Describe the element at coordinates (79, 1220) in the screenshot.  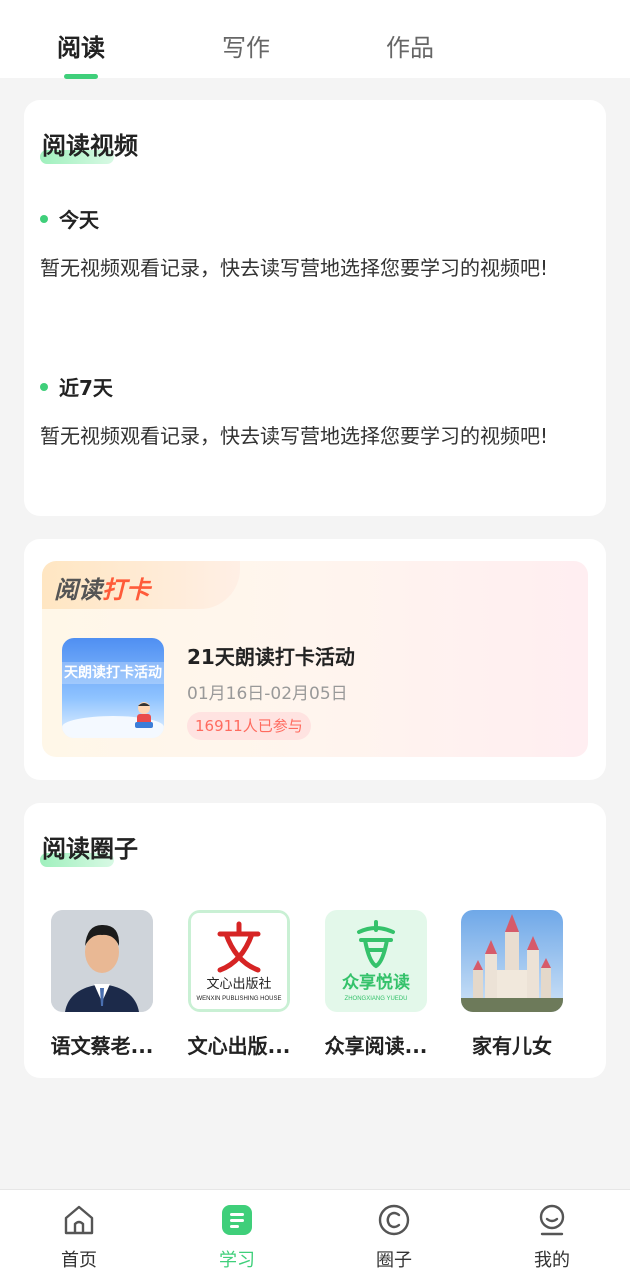
I see `home-icon` at that location.